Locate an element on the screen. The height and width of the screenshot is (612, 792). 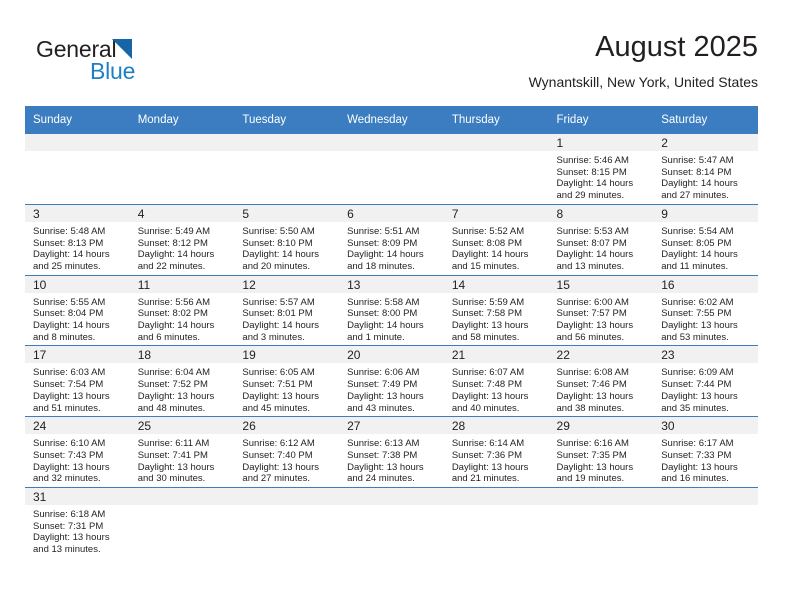
day-number: 8 is located at coordinates (601, 213).